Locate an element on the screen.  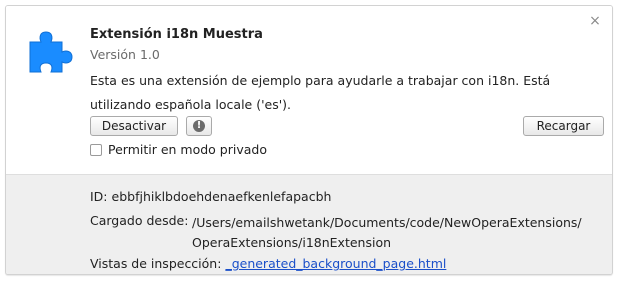
private-mode-checkbox is located at coordinates (96, 150).